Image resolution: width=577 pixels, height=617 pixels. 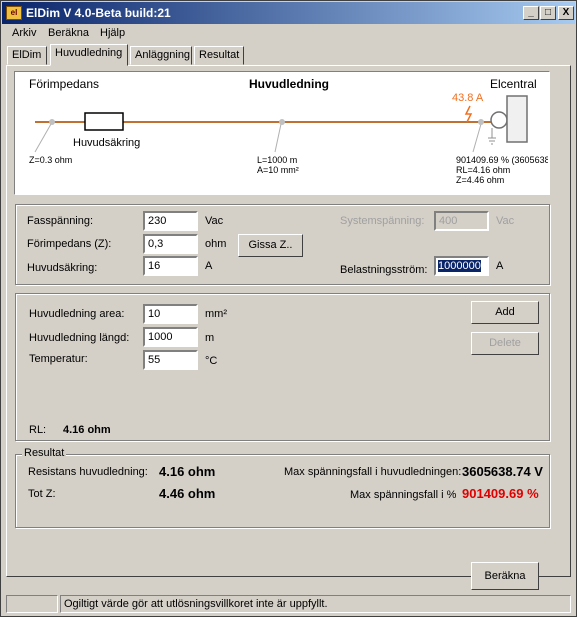 I want to click on temp-label: Temperatur:, so click(x=58, y=359).